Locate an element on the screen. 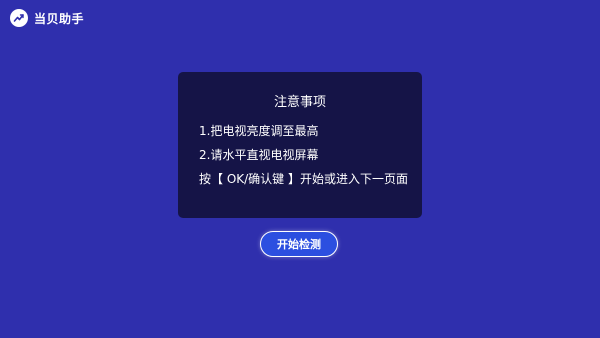 This screenshot has width=600, height=338. notice-line-ok-key: 按【 OK/确认键 】开始或进入下一页面 is located at coordinates (303, 179).